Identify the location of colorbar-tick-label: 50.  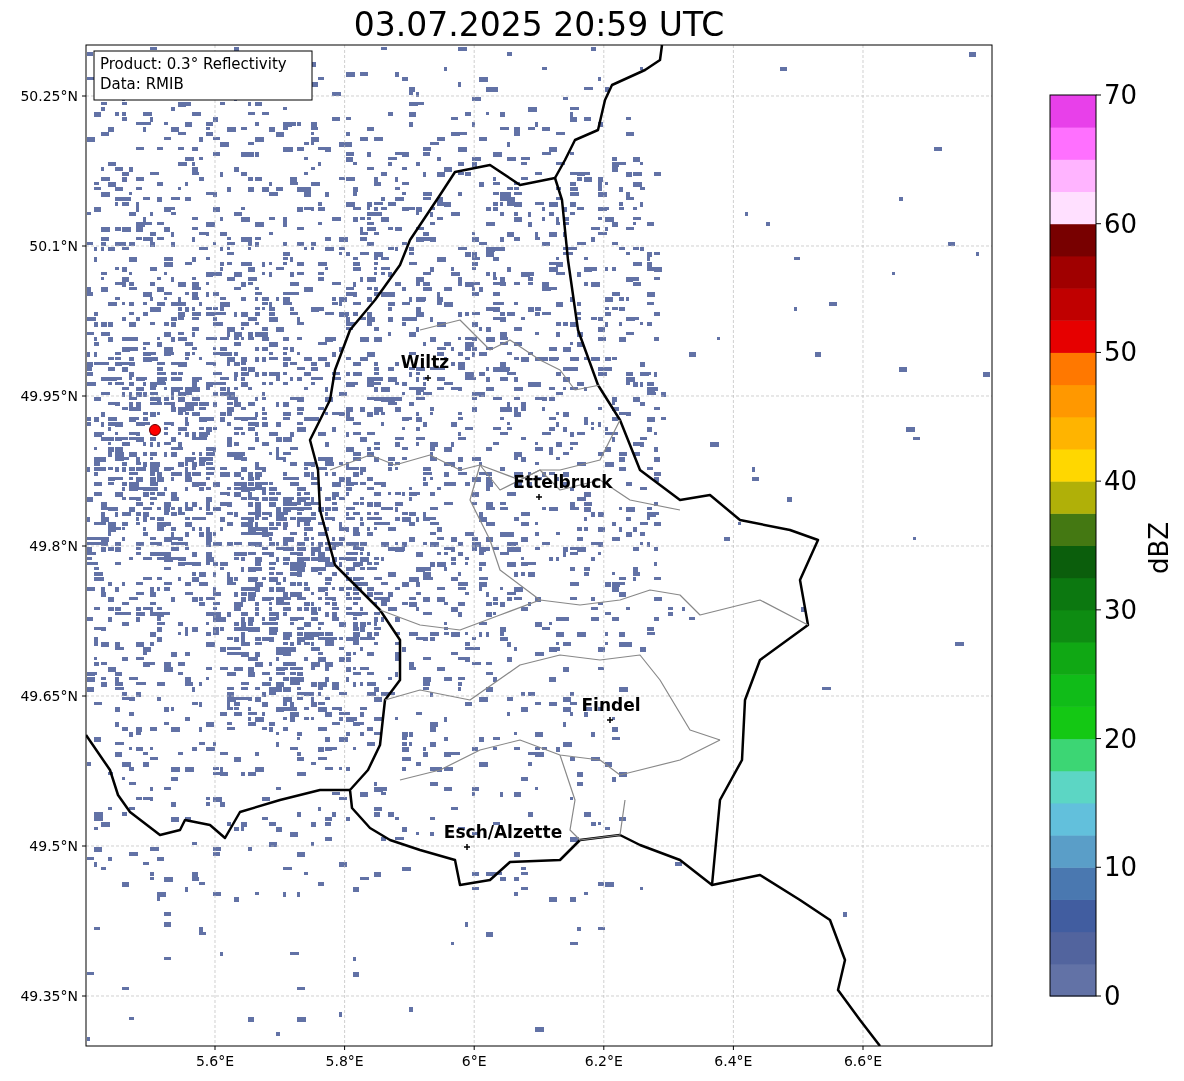
(1121, 352).